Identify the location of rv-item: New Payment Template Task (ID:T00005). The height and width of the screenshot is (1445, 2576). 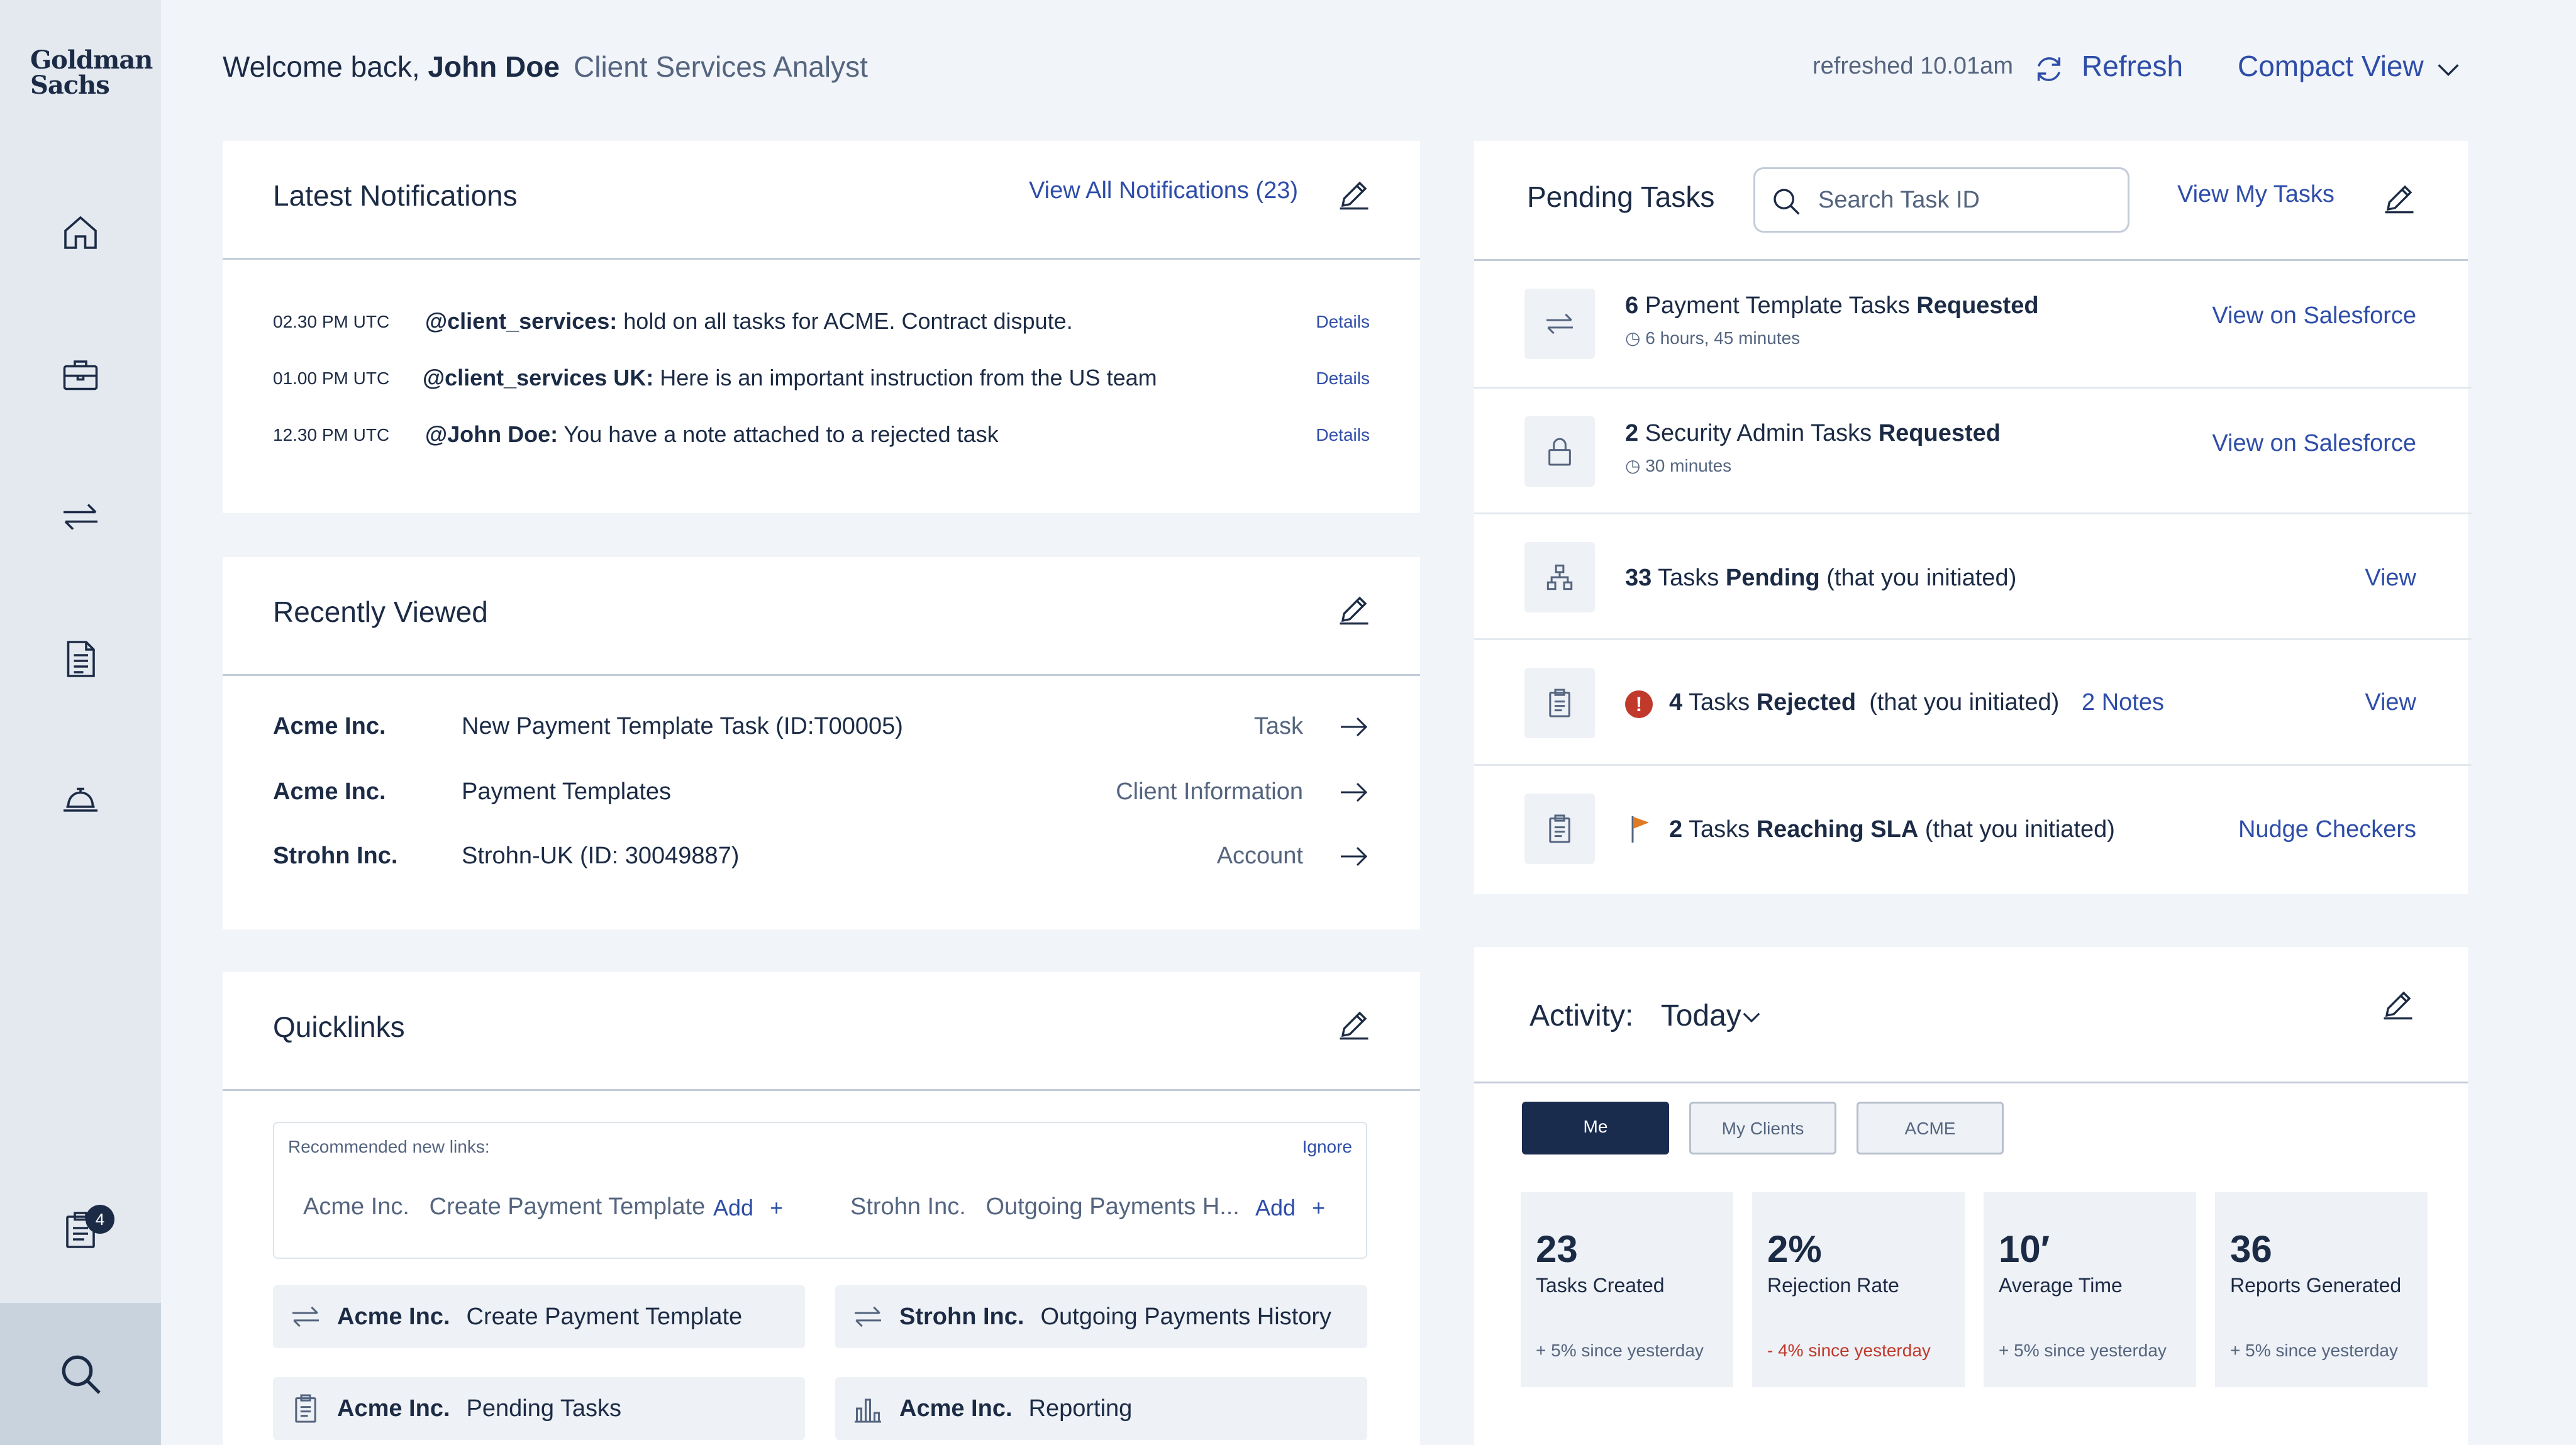
(682, 726).